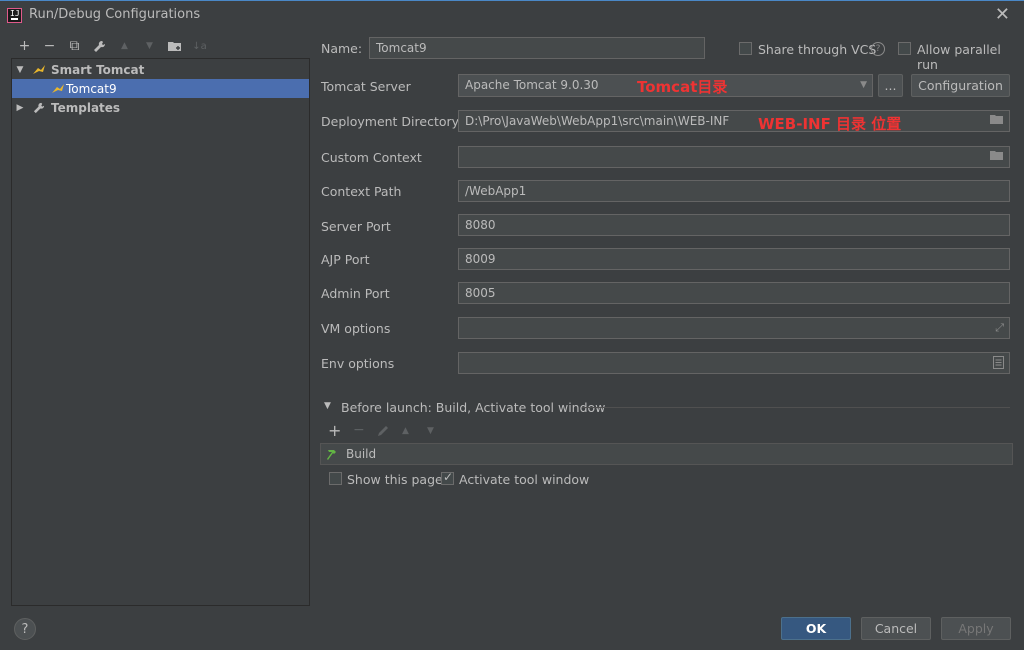 Image resolution: width=1024 pixels, height=650 pixels. What do you see at coordinates (734, 191) in the screenshot?
I see `context-path-input: /WebApp1` at bounding box center [734, 191].